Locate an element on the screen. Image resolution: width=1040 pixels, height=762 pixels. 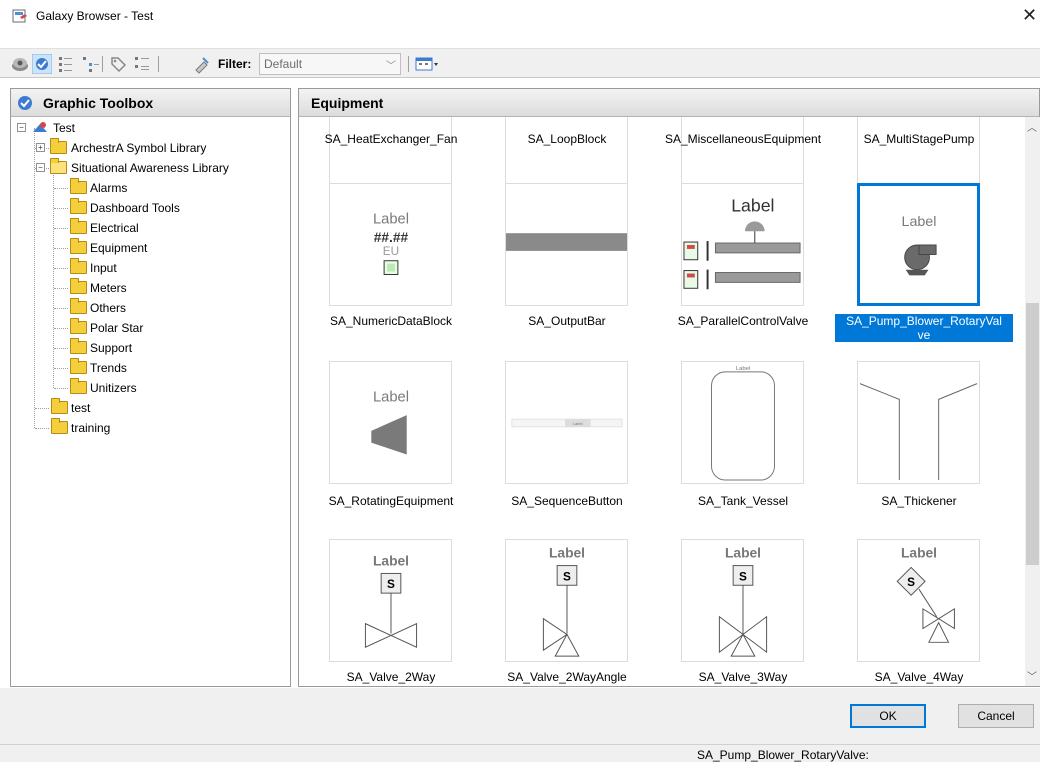
symbol-tile-sa-rotatingequipment: Label is located at coordinates (390, 422).